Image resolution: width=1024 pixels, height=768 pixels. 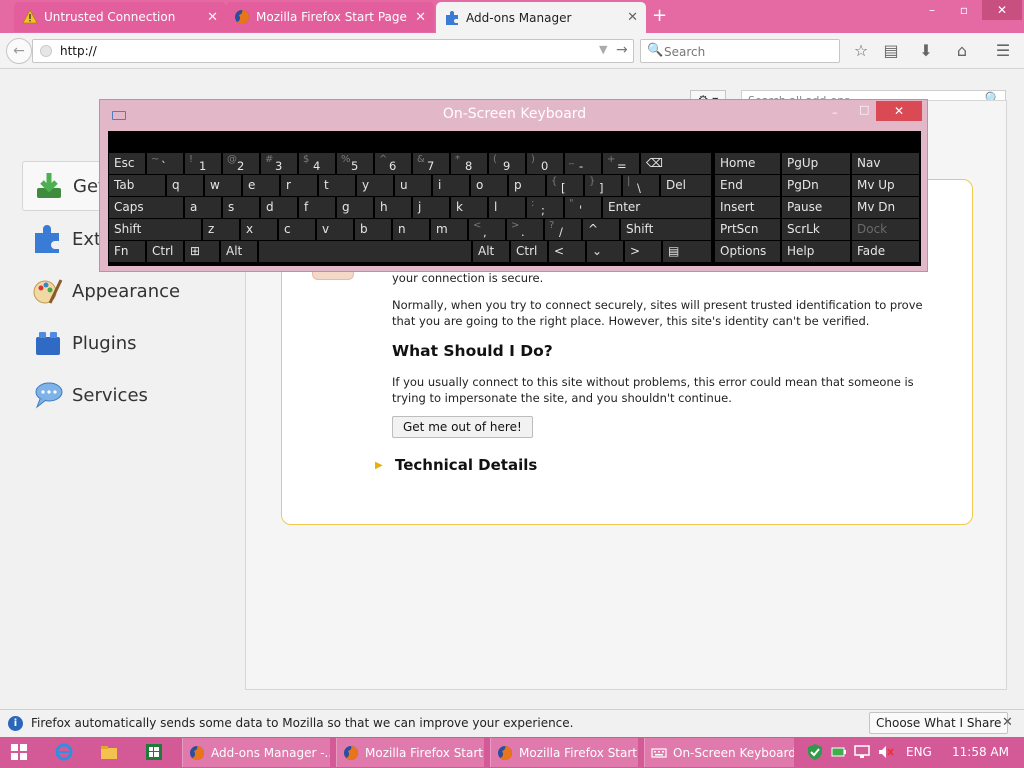 What do you see at coordinates (203, 207) in the screenshot?
I see `osk-key: a` at bounding box center [203, 207].